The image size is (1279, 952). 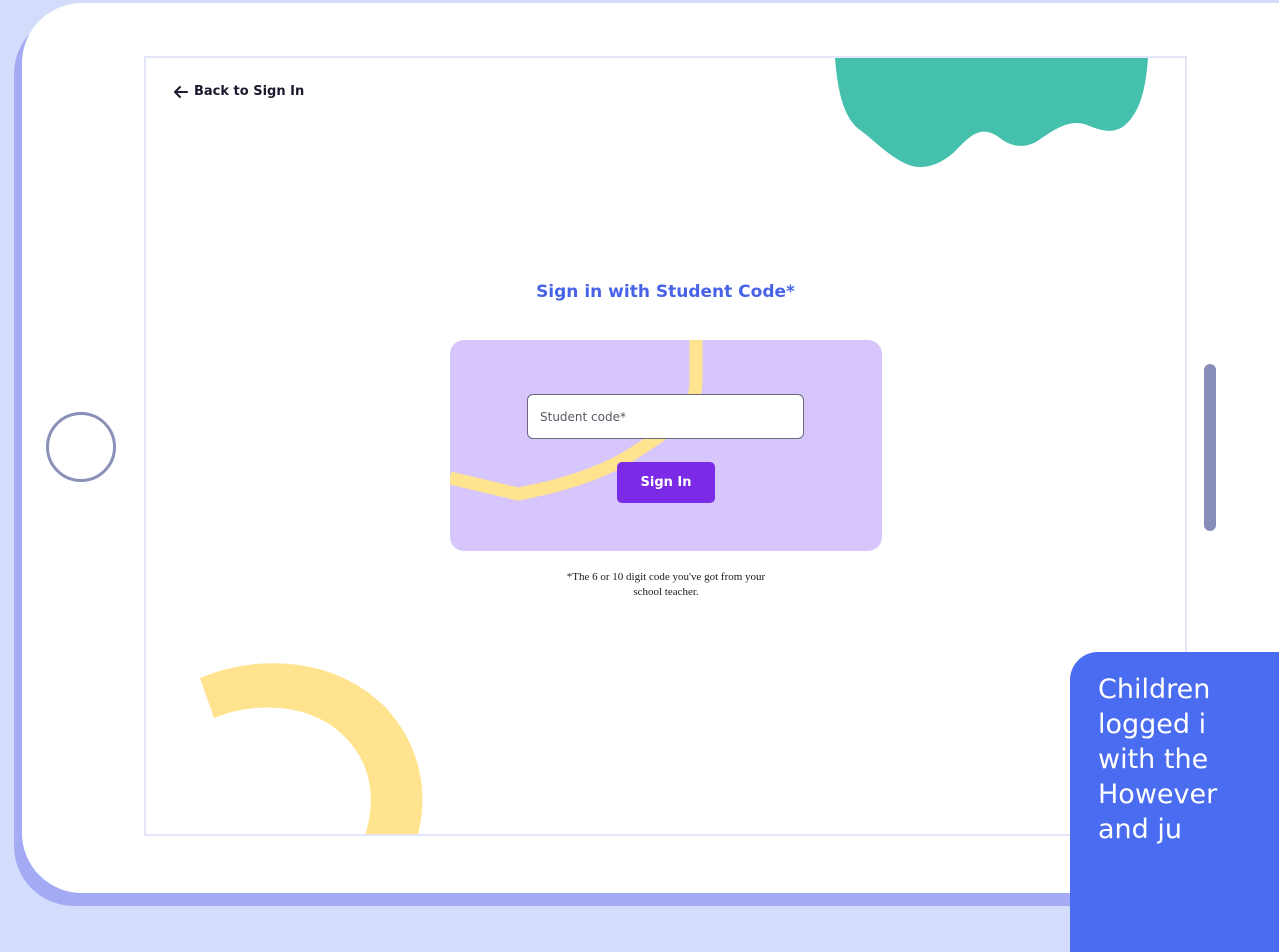 I want to click on back-to-sign-in-link: Back to Sign In, so click(x=239, y=91).